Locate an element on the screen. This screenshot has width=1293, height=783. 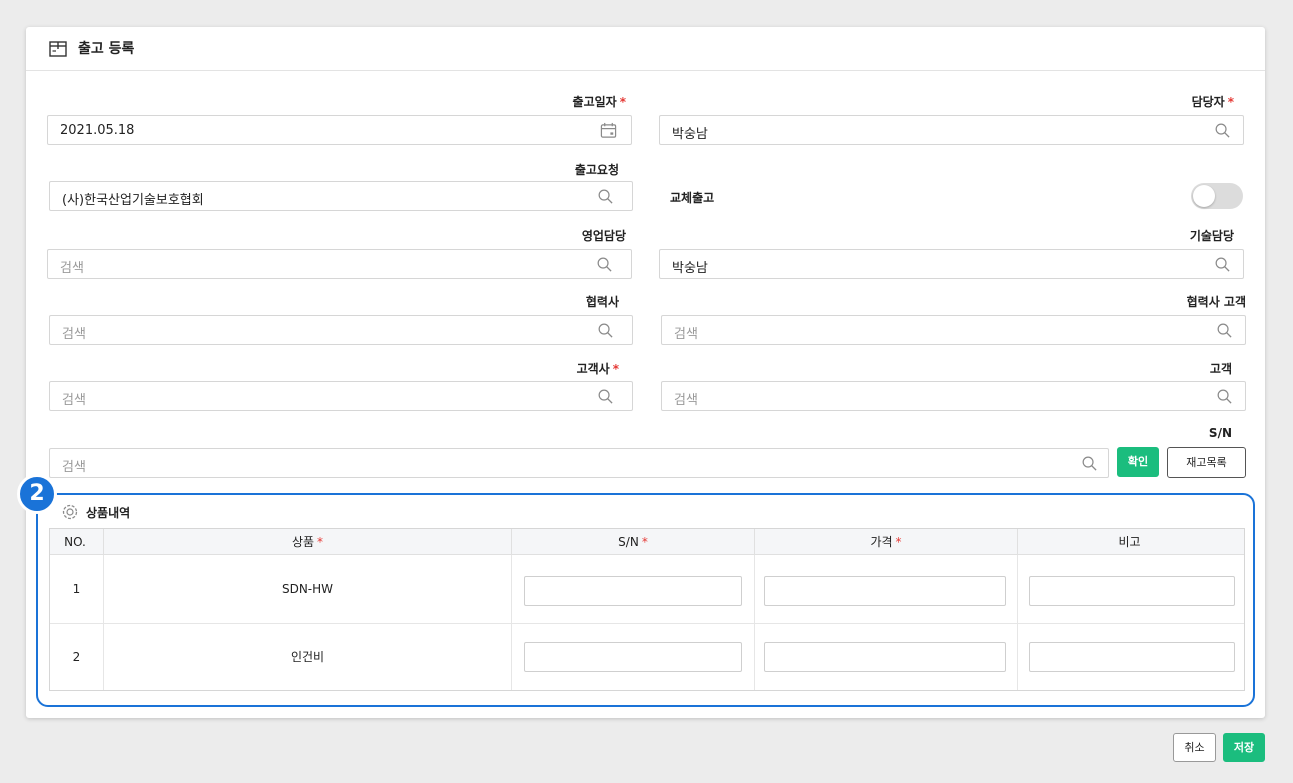
partner-placeholder: 검색 is located at coordinates (74, 334).